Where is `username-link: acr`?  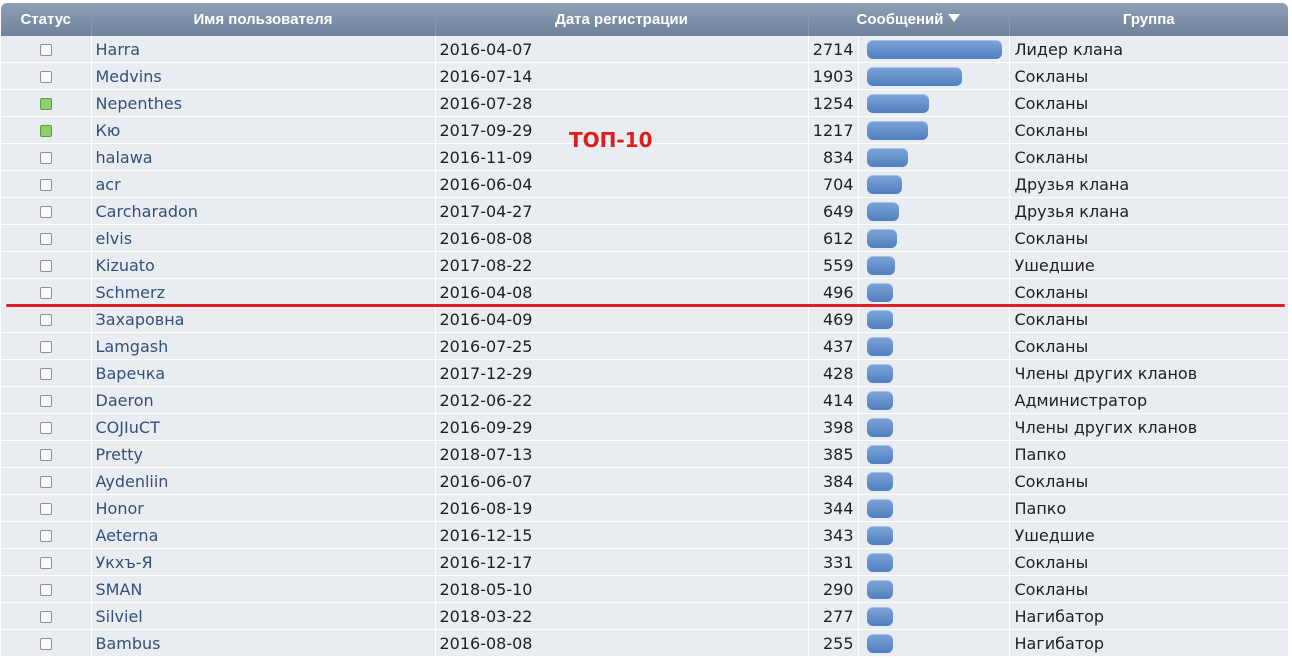
username-link: acr is located at coordinates (263, 184).